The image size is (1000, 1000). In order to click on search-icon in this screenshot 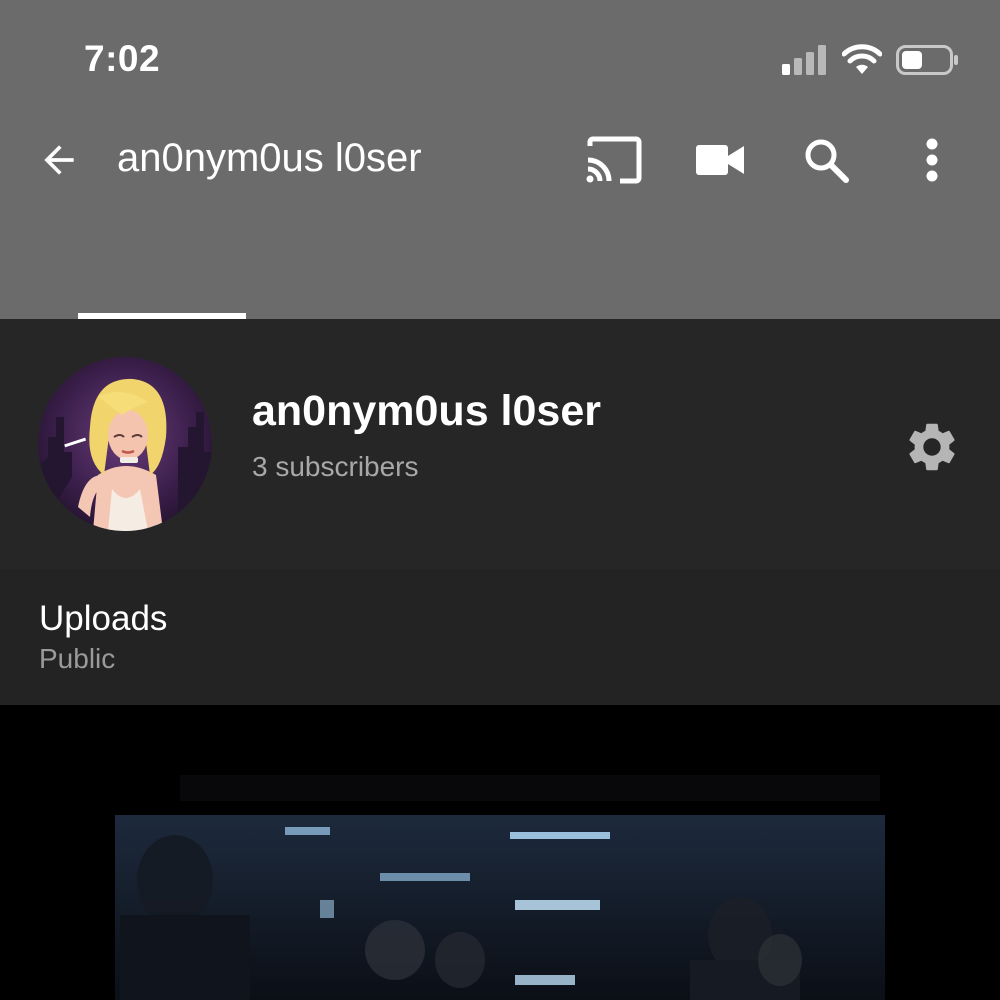, I will do `click(827, 161)`.